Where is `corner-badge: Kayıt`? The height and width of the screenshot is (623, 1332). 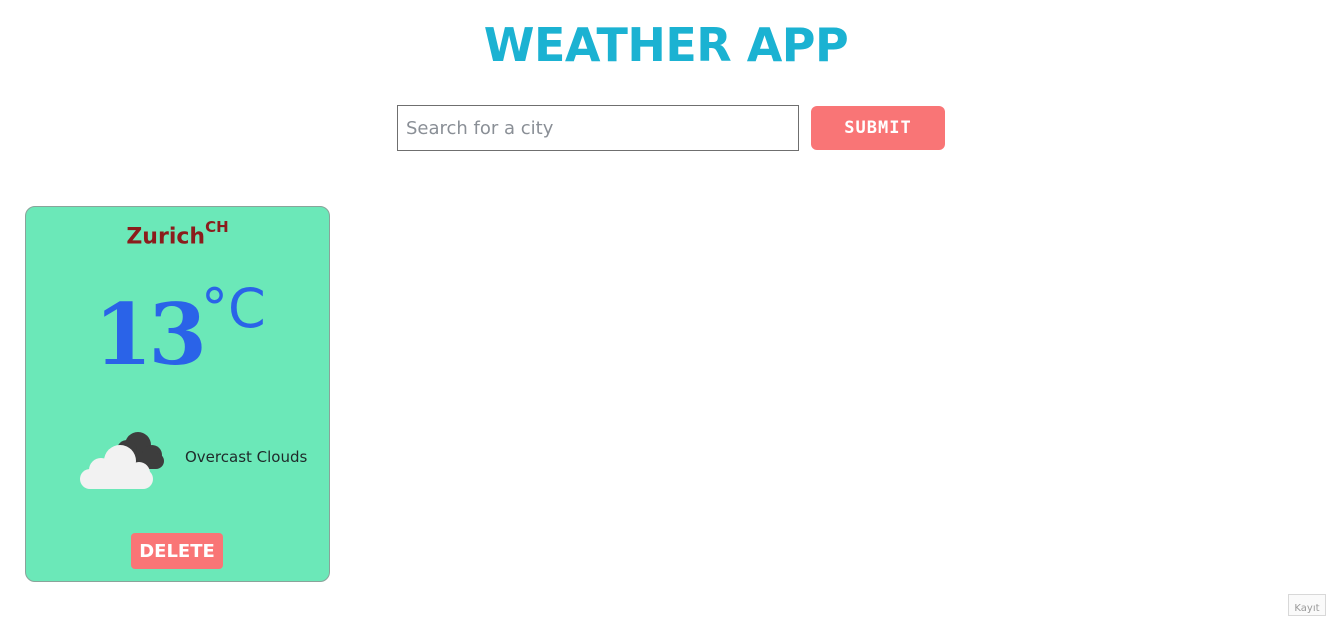
corner-badge: Kayıt is located at coordinates (1307, 605).